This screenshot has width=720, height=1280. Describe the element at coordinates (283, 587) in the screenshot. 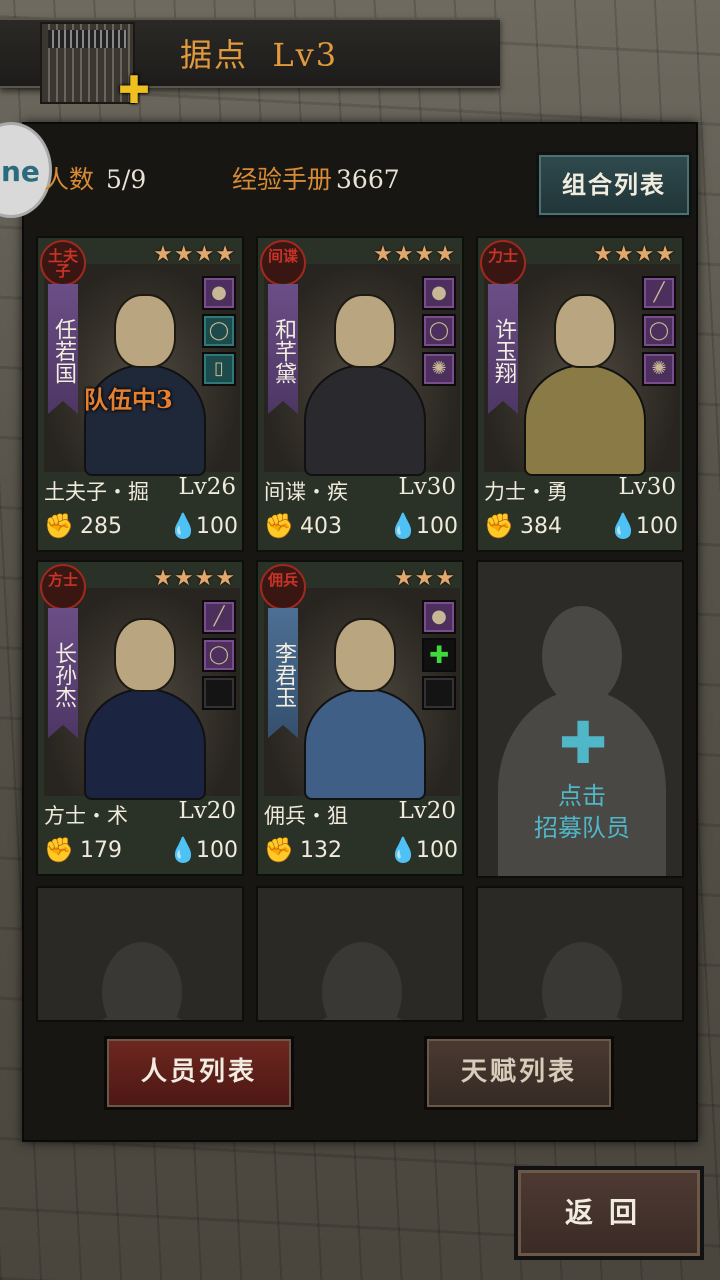

I see `class-seal-badge: 佣兵` at that location.